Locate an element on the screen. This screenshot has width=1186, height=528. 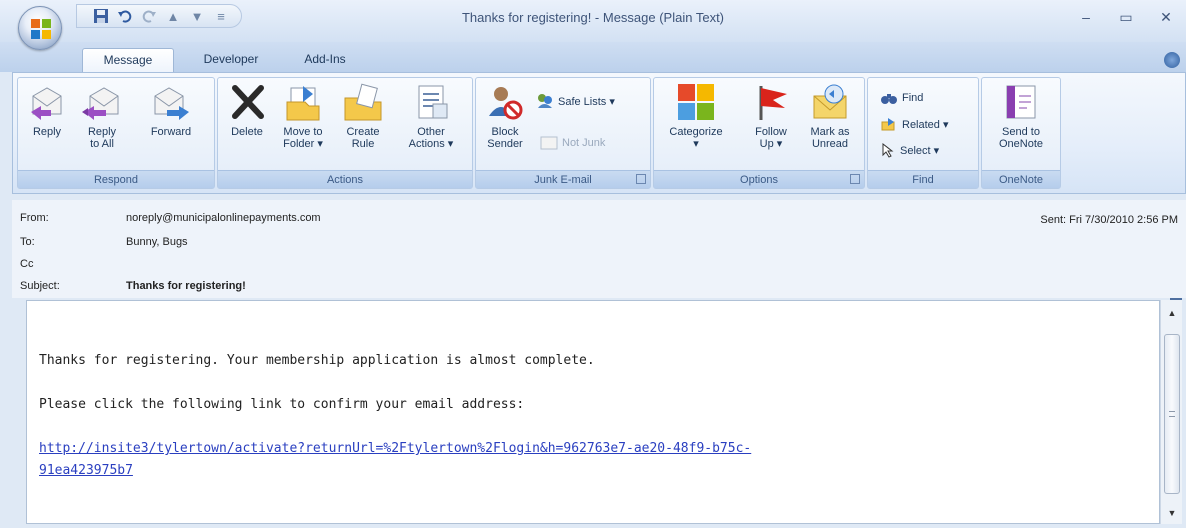
create-rule-icon is located at coordinates (363, 102).